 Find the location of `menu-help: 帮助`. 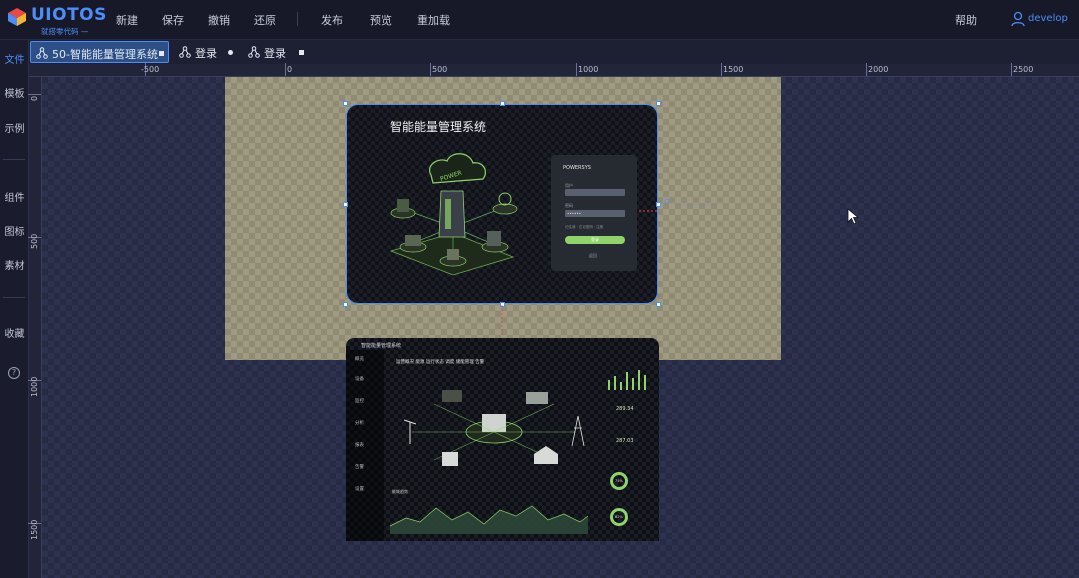

menu-help: 帮助 is located at coordinates (966, 20).